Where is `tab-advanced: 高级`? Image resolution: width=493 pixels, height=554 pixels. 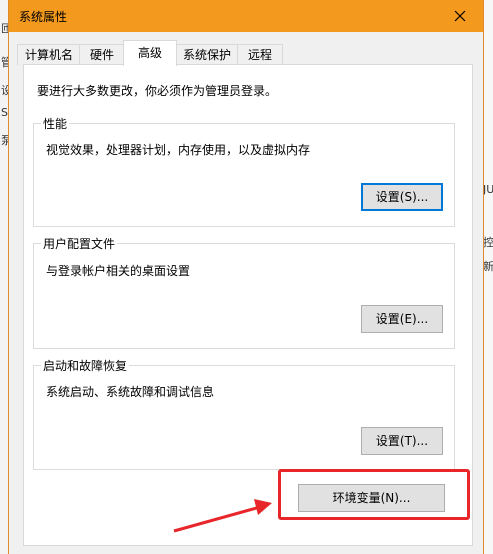
tab-advanced: 高级 is located at coordinates (150, 53).